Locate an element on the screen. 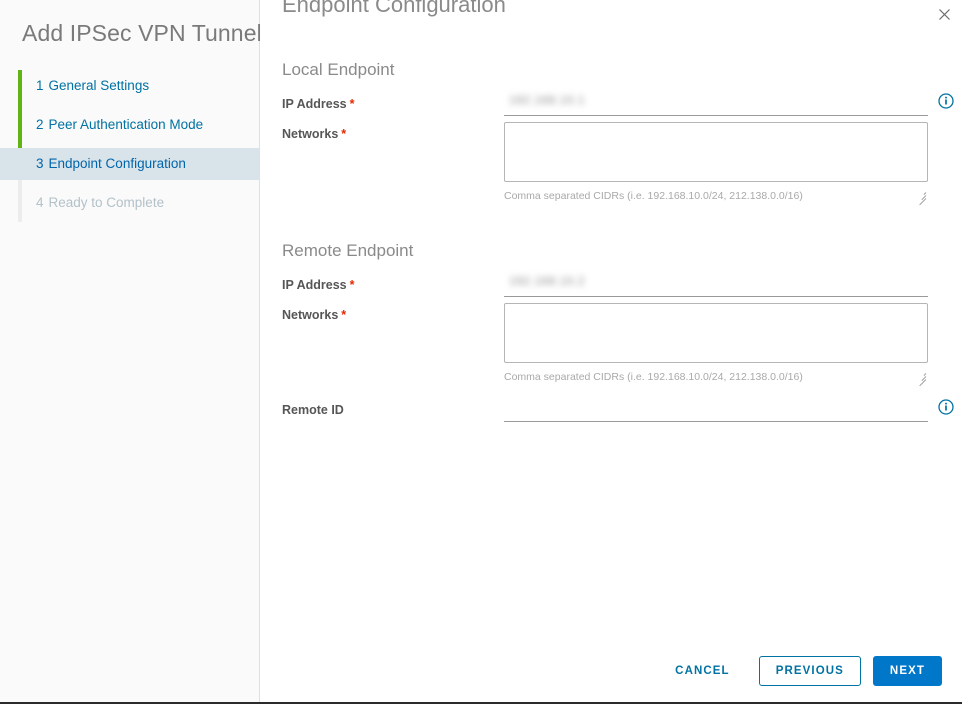 The image size is (962, 704). step-number: 4 is located at coordinates (40, 202).